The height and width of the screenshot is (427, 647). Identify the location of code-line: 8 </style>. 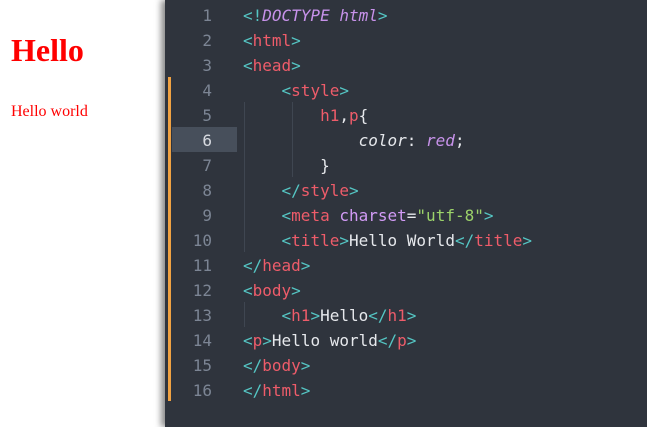
(406, 190).